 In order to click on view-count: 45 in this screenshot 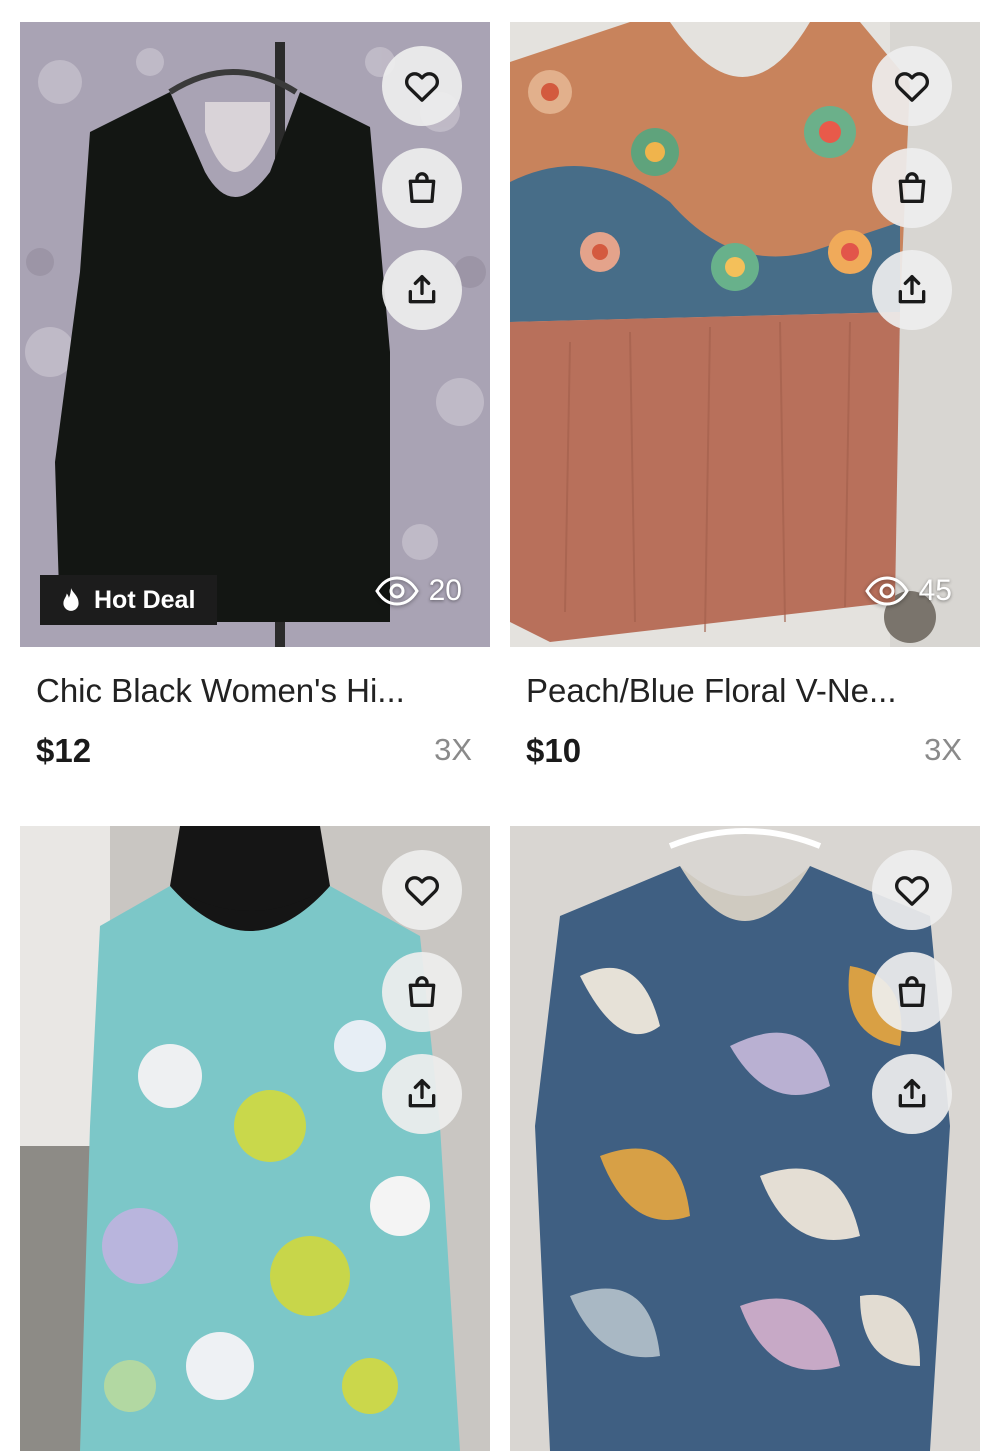, I will do `click(908, 591)`.